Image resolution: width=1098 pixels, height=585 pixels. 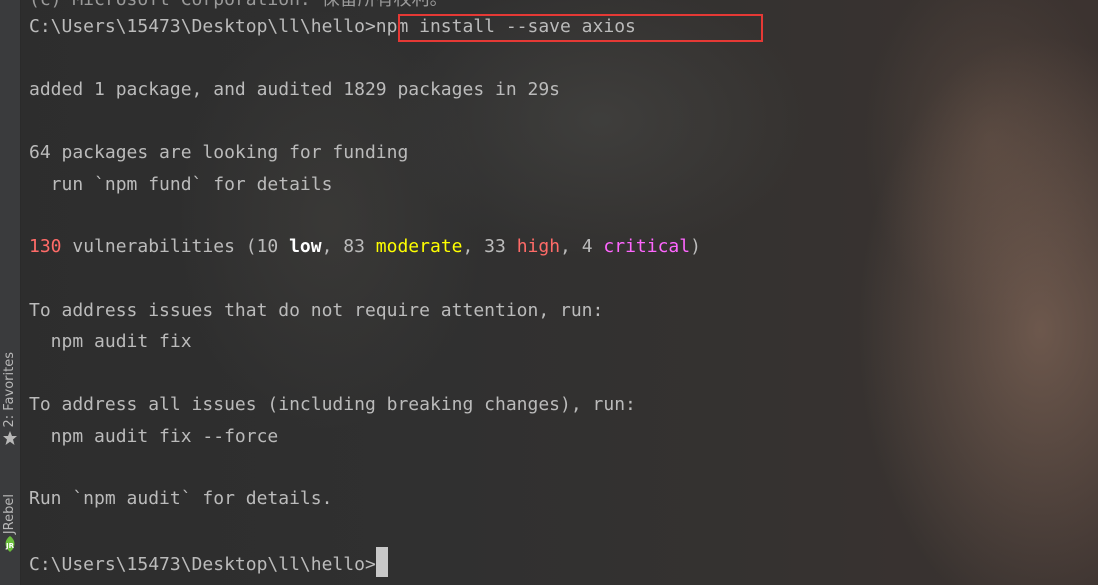 I want to click on star-icon, so click(x=10, y=438).